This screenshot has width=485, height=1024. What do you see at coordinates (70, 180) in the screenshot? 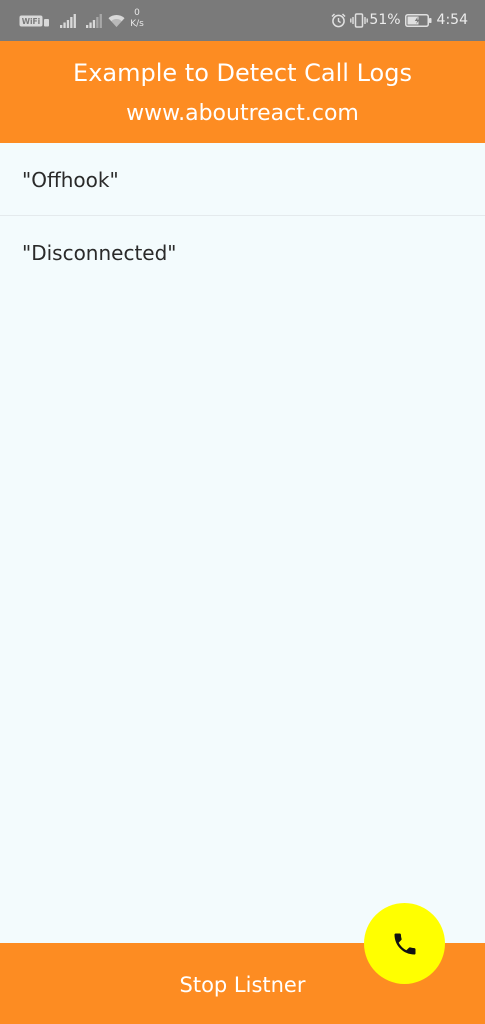
I see `list-item-text: "Offhook"` at bounding box center [70, 180].